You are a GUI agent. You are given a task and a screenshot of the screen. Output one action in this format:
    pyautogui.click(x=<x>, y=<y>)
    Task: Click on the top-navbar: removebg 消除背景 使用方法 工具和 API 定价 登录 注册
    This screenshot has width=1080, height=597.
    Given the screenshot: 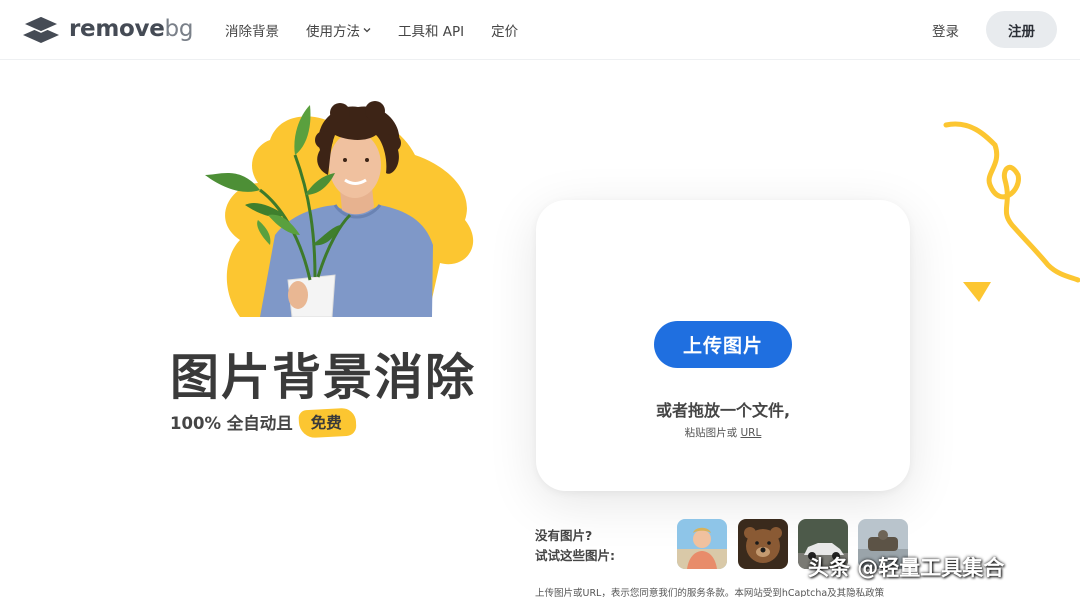 What is the action you would take?
    pyautogui.click(x=540, y=30)
    